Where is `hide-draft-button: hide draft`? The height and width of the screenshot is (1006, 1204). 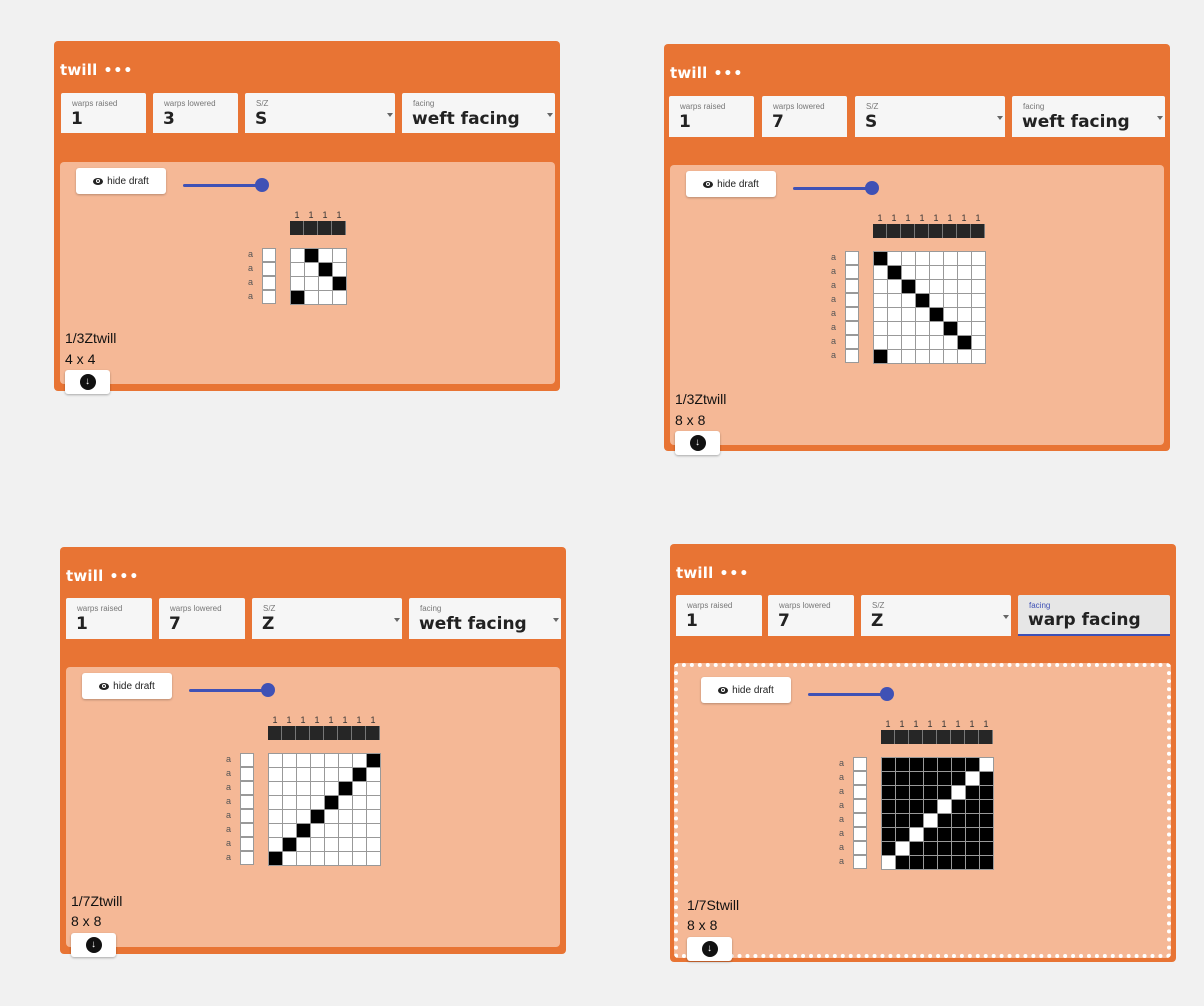
hide-draft-button: hide draft is located at coordinates (121, 181).